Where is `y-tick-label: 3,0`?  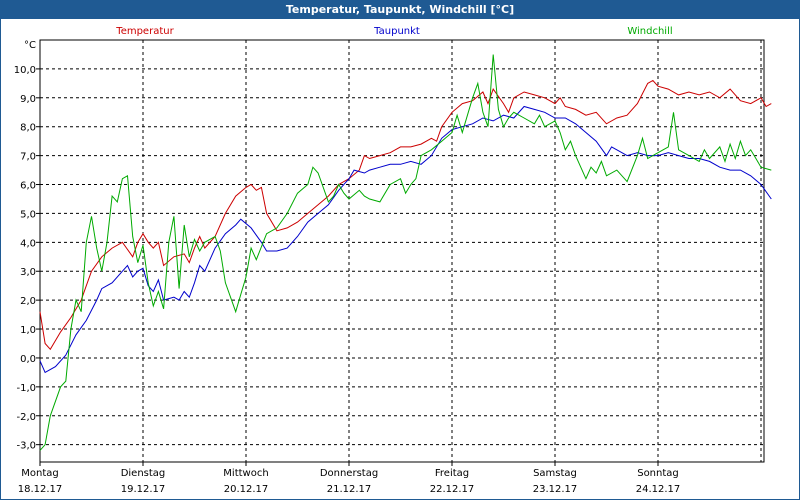
y-tick-label: 3,0 is located at coordinates (28, 272).